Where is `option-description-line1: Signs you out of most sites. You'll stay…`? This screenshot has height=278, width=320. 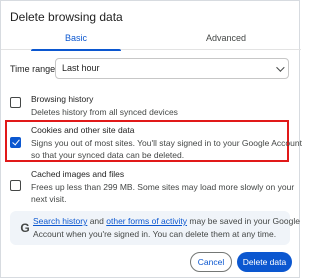
option-description-line1: Signs you out of most sites. You'll stay… is located at coordinates (166, 143).